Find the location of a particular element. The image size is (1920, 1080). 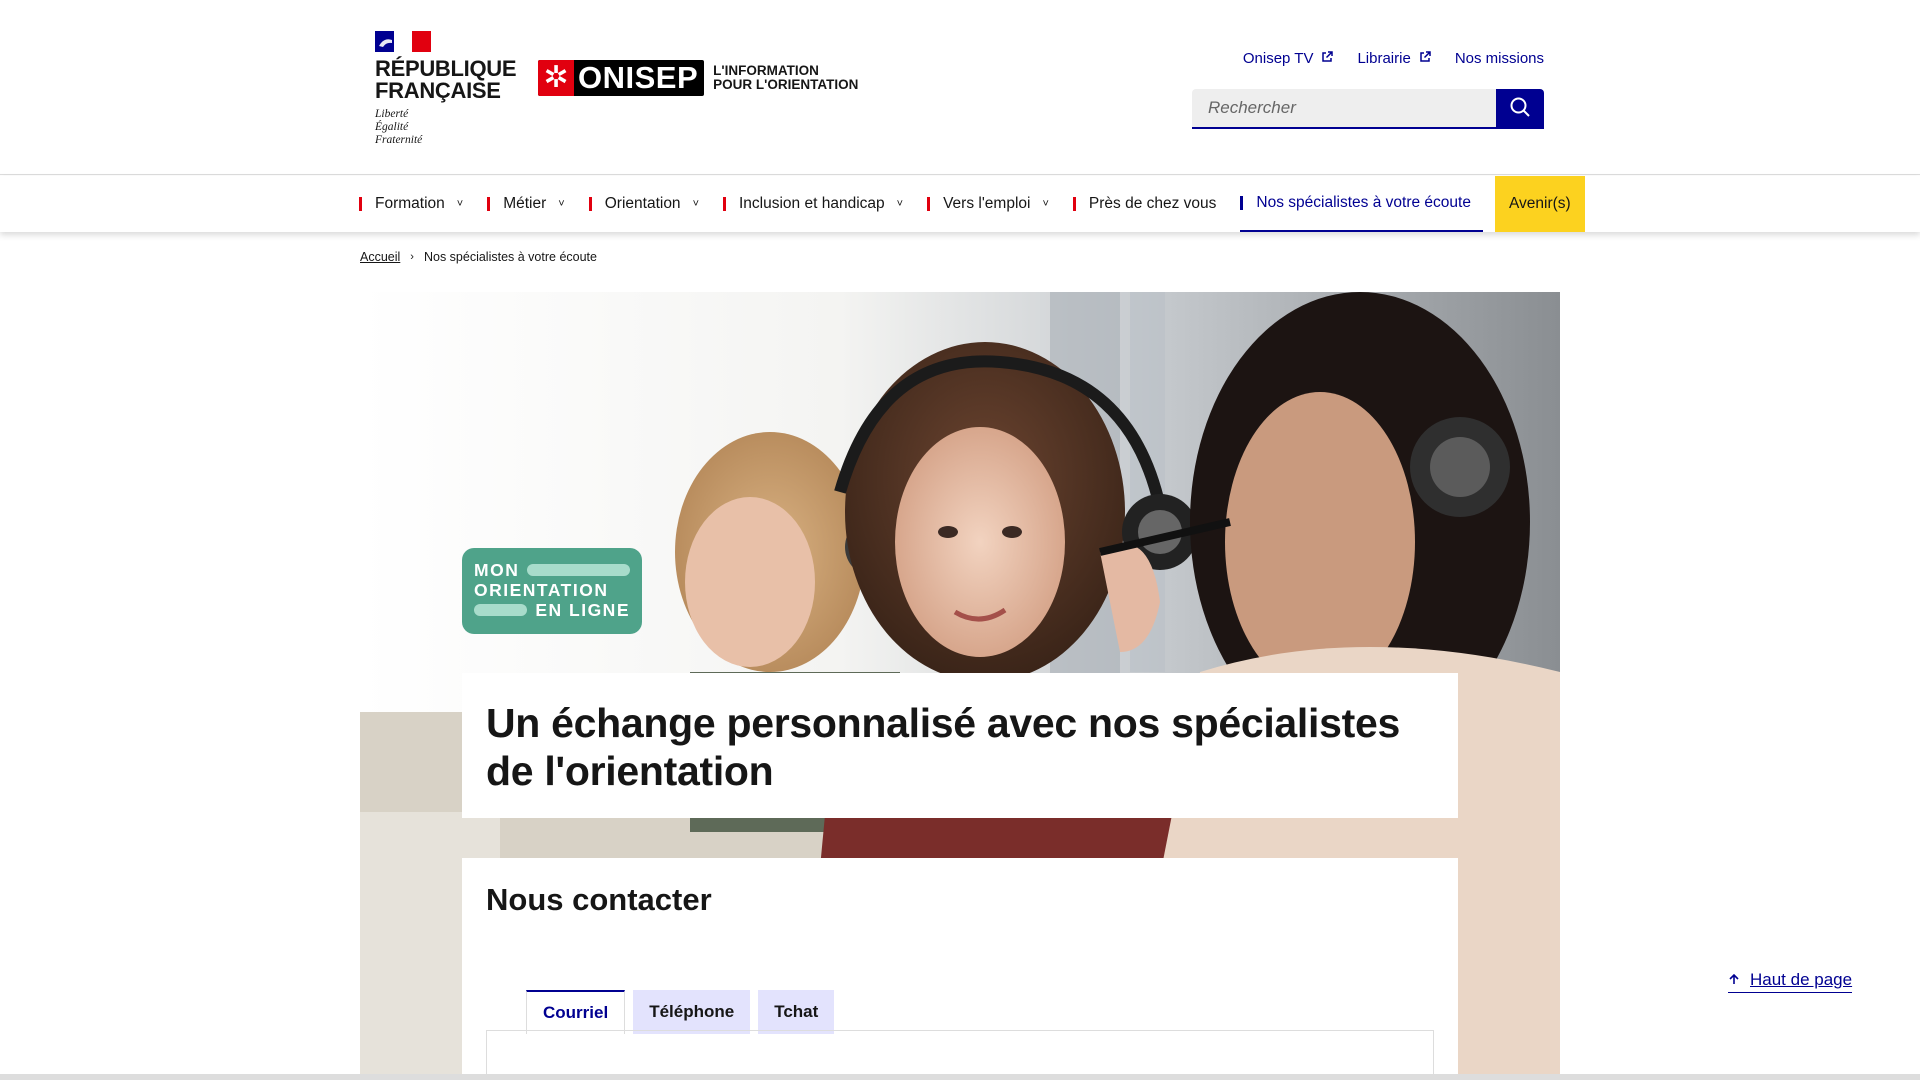

librairie-link: Librairie is located at coordinates (1394, 58).